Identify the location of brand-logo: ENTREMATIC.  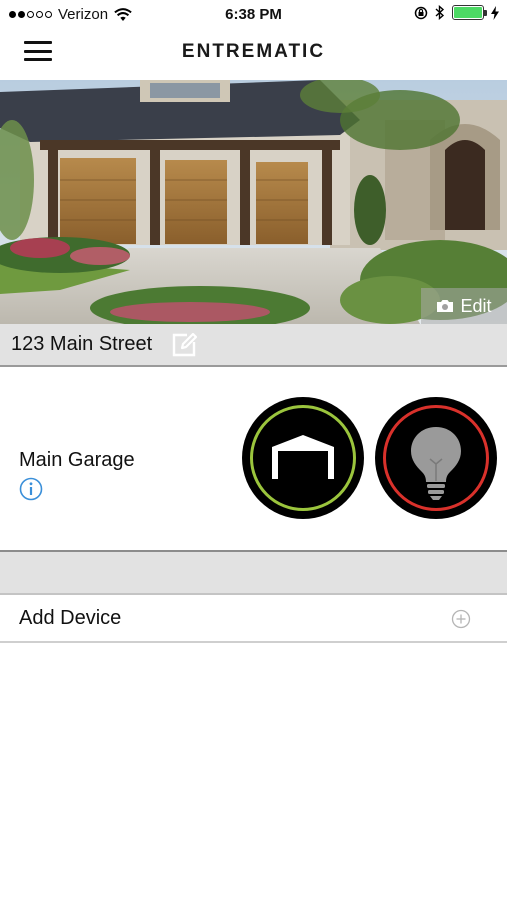
(253, 51).